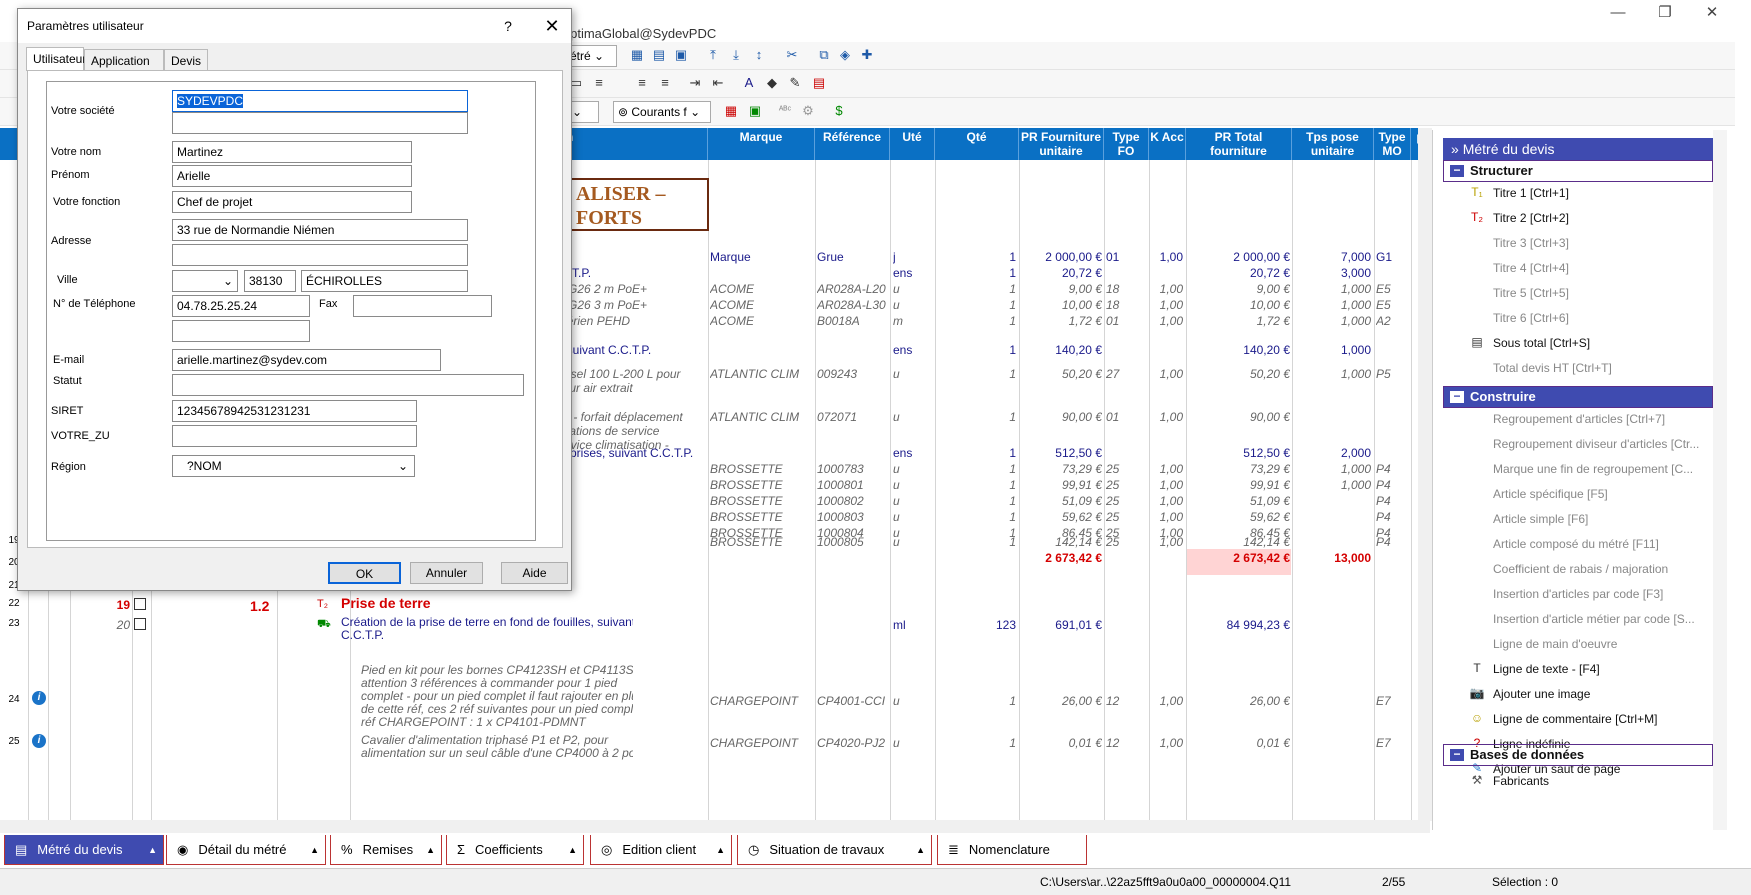  Describe the element at coordinates (293, 466) in the screenshot. I see `region-combo: ?NOM ⌄` at that location.